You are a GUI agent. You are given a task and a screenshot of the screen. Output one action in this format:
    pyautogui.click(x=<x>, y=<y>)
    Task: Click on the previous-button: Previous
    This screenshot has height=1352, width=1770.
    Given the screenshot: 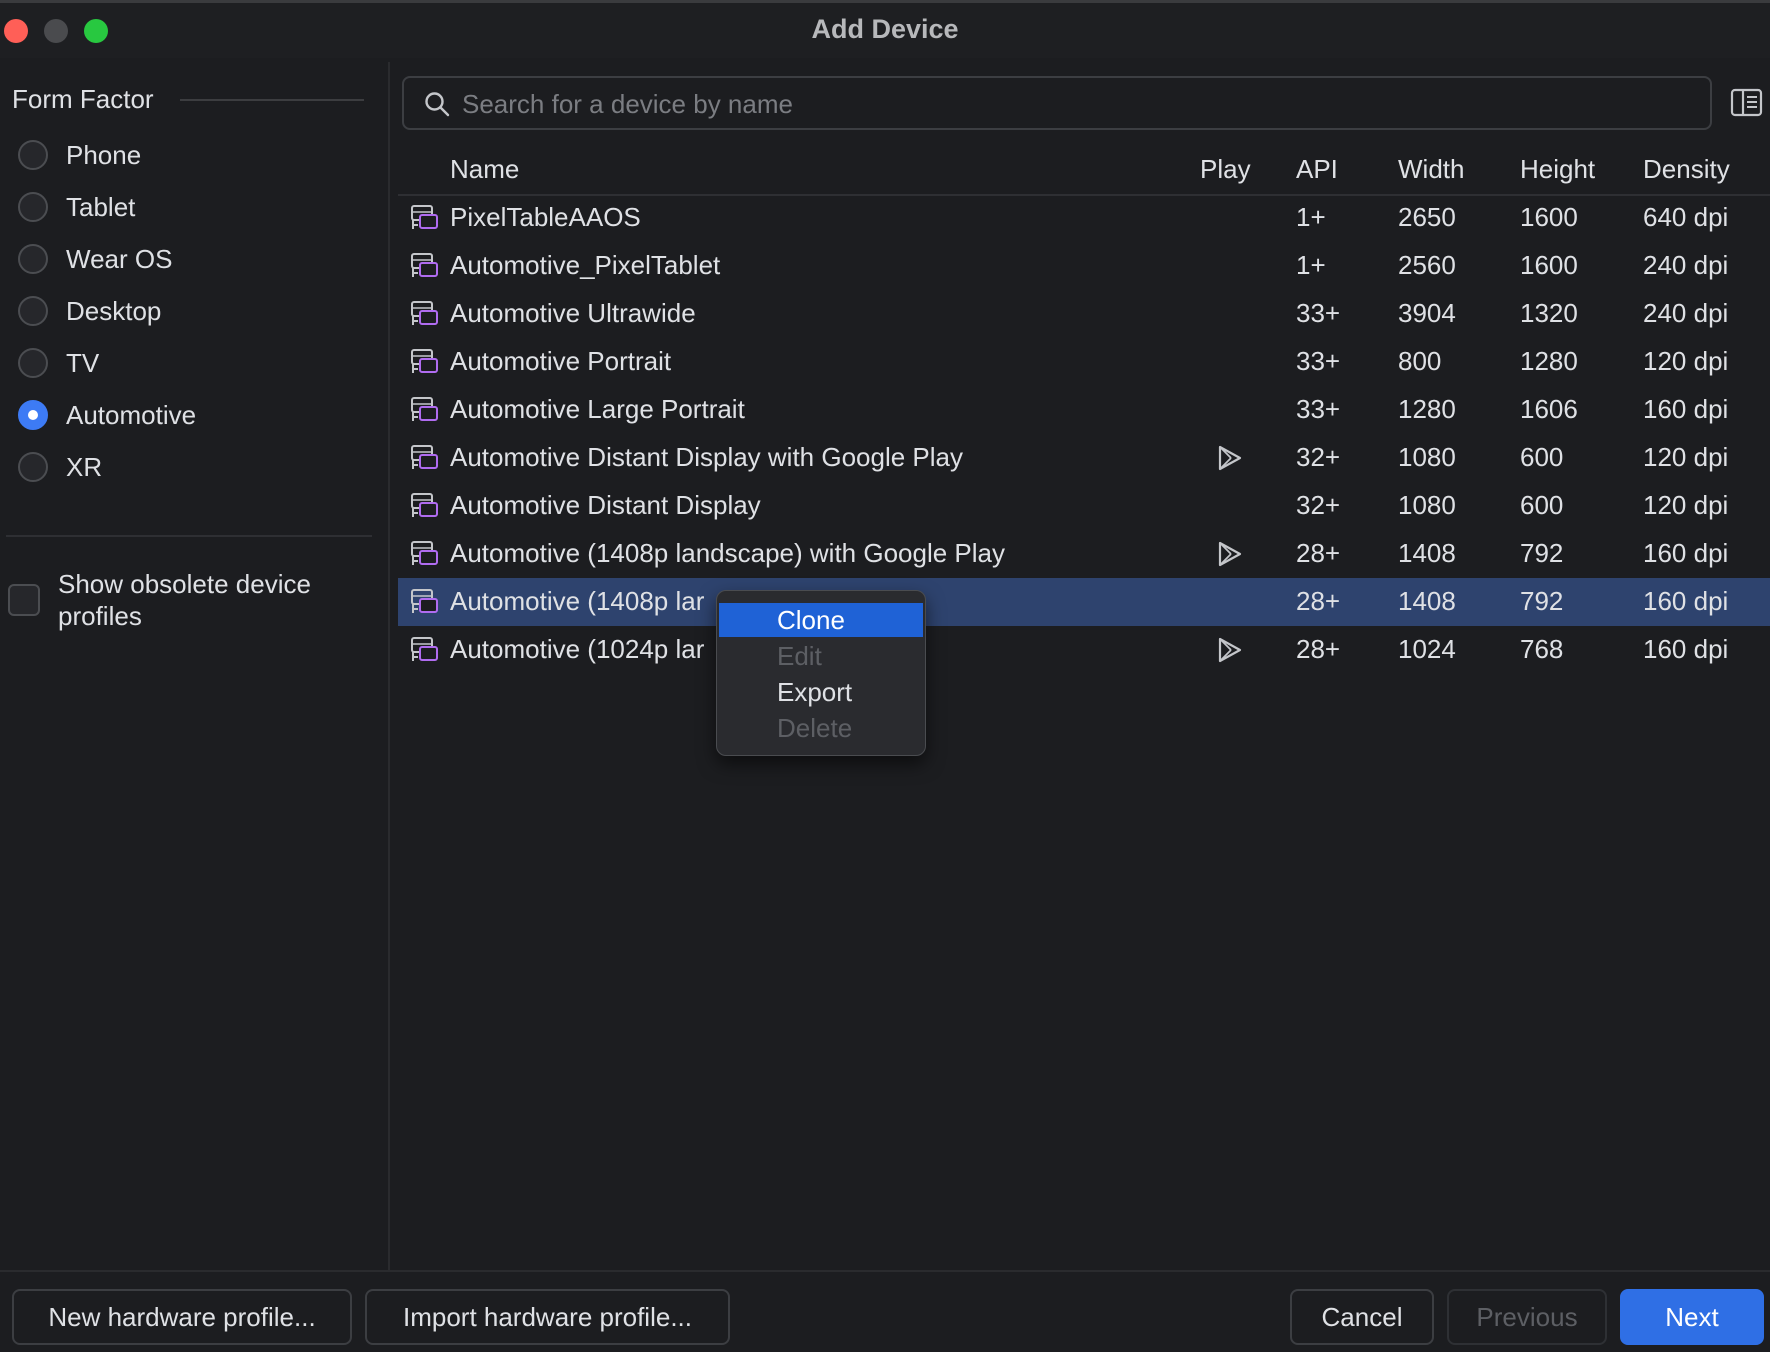 What is the action you would take?
    pyautogui.click(x=1527, y=1317)
    